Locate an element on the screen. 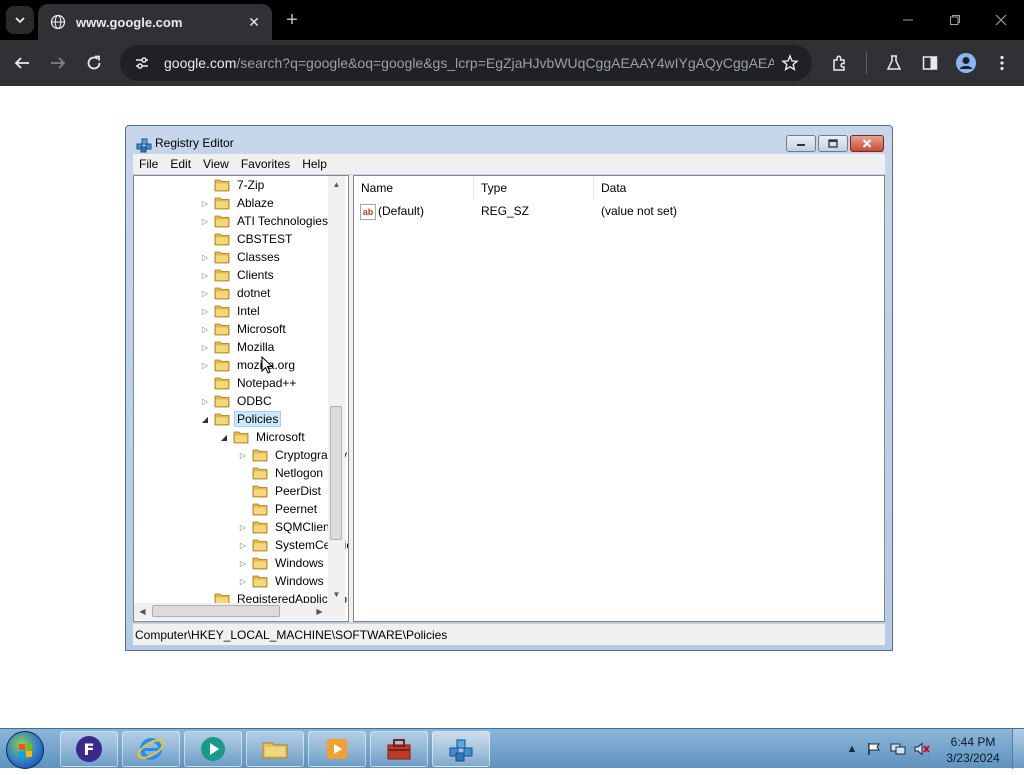 This screenshot has height=775, width=1024. scroll-left-arrow-icon: ◀ is located at coordinates (142, 611).